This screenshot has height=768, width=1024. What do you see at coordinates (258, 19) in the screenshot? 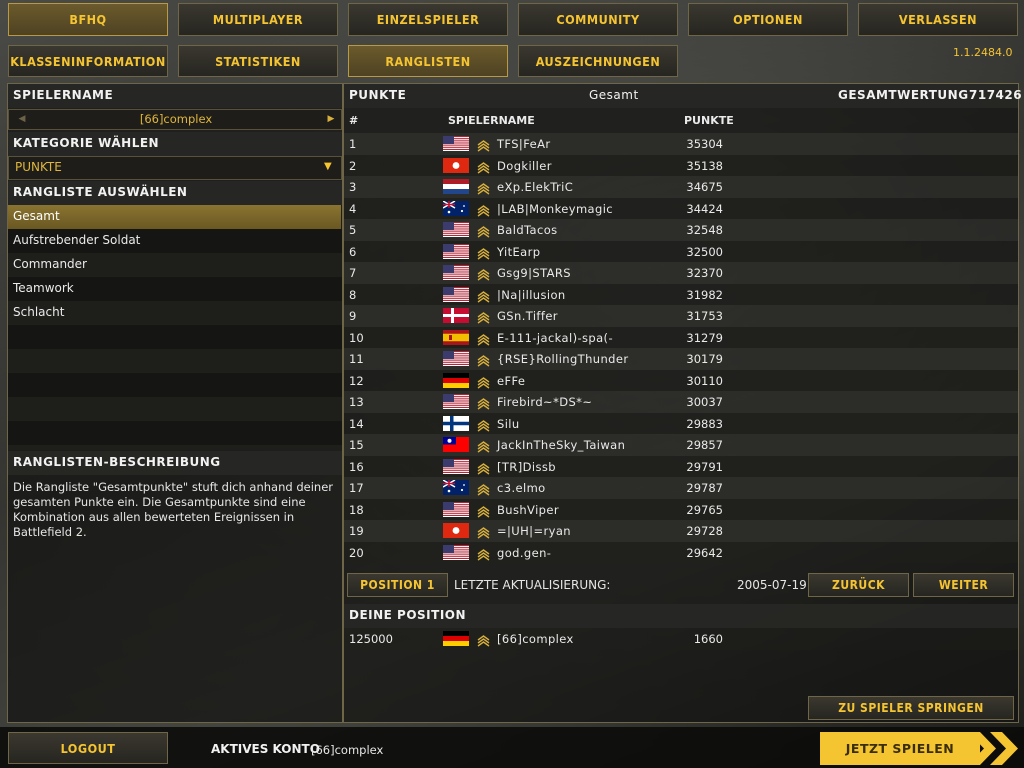
I see `nav-multiplayer: MULTIPLAYER` at bounding box center [258, 19].